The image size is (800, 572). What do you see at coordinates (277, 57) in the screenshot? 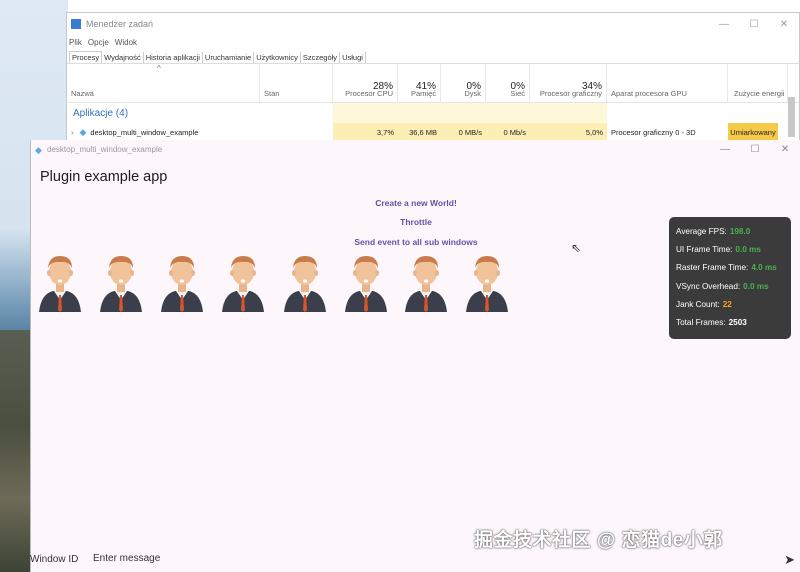
I see `tab-uzytkownicy: Użytkownicy` at bounding box center [277, 57].